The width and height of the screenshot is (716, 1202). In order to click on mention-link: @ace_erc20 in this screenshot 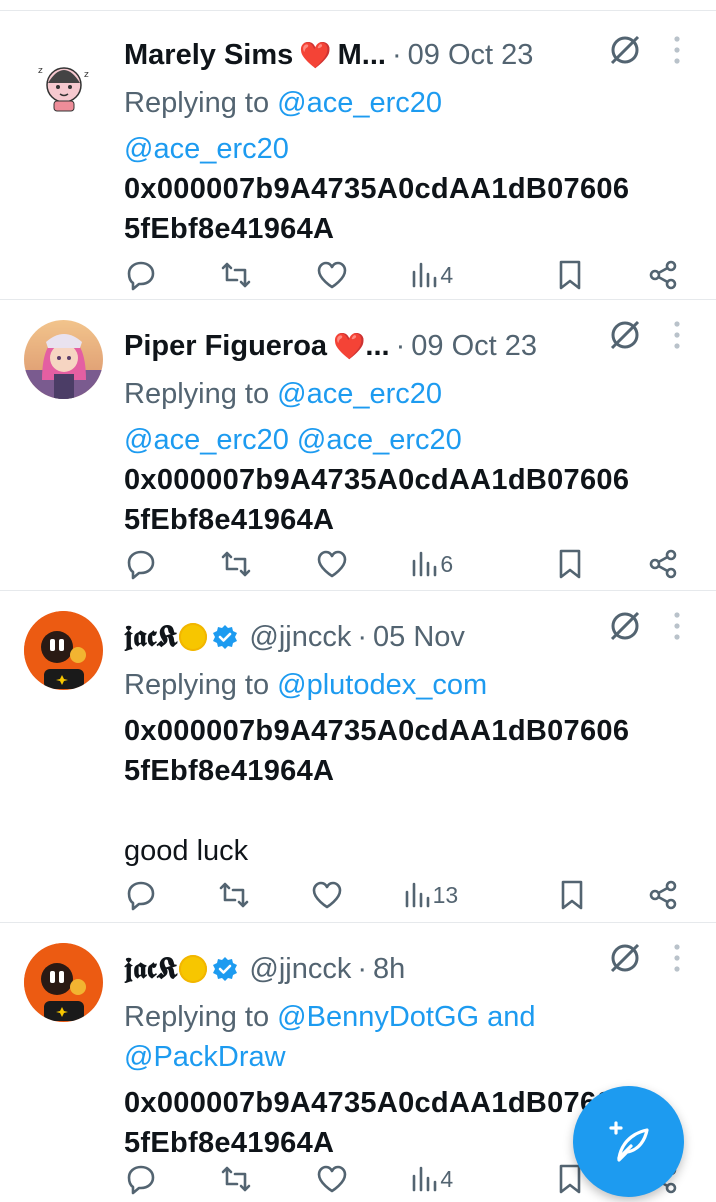, I will do `click(407, 149)`.